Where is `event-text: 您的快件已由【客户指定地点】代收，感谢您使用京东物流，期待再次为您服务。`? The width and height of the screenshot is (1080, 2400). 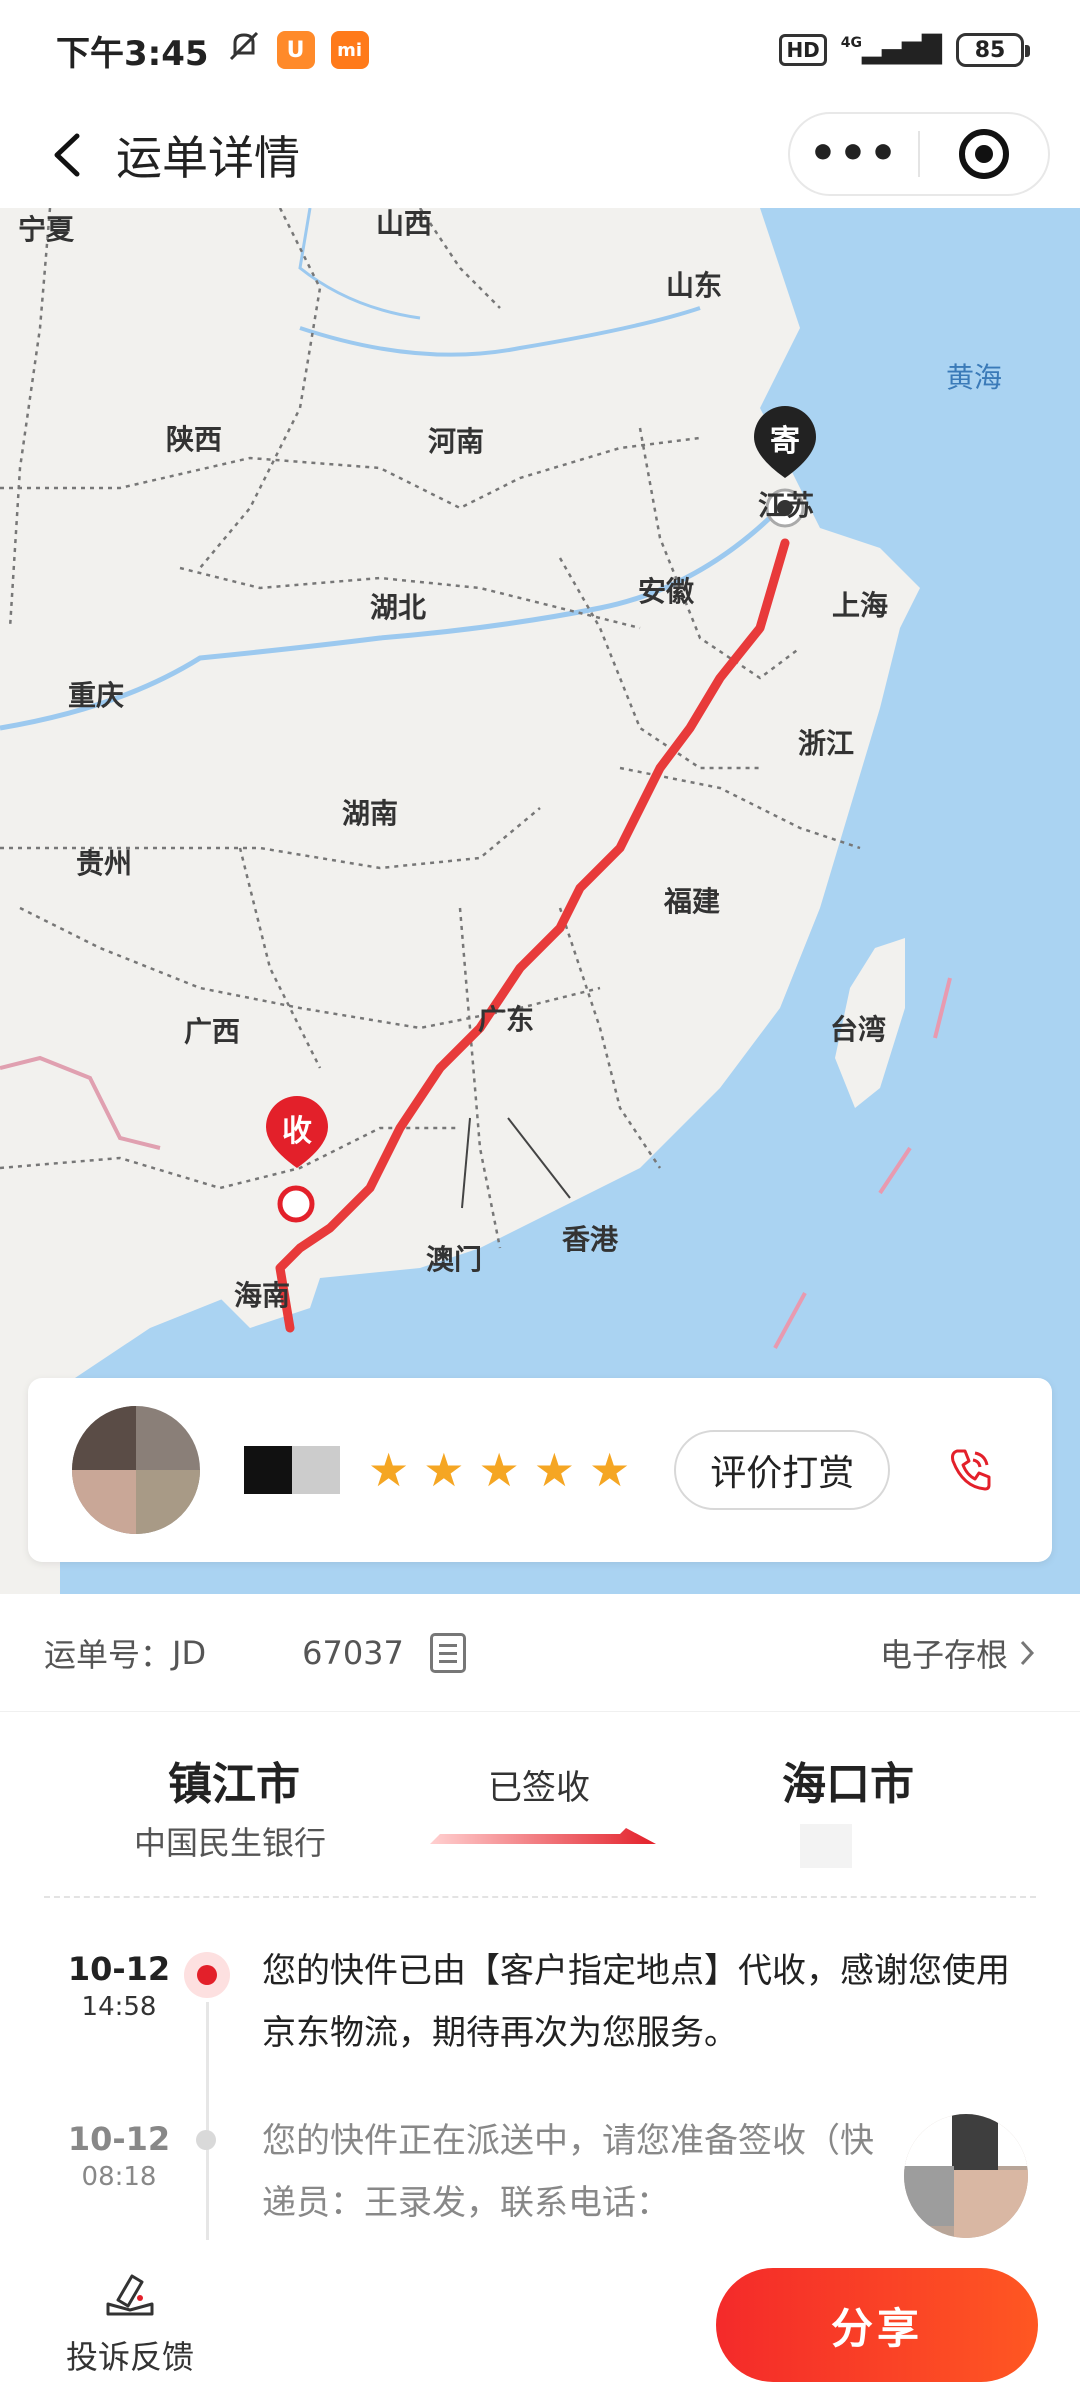 event-text: 您的快件已由【客户指定地点】代收，感谢您使用京东物流，期待再次为您服务。 is located at coordinates (636, 2002).